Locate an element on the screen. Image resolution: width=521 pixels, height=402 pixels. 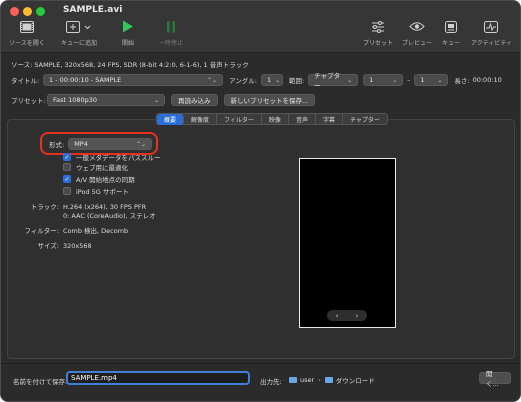
chevron-down-icon: ⌄ is located at coordinates (156, 100).